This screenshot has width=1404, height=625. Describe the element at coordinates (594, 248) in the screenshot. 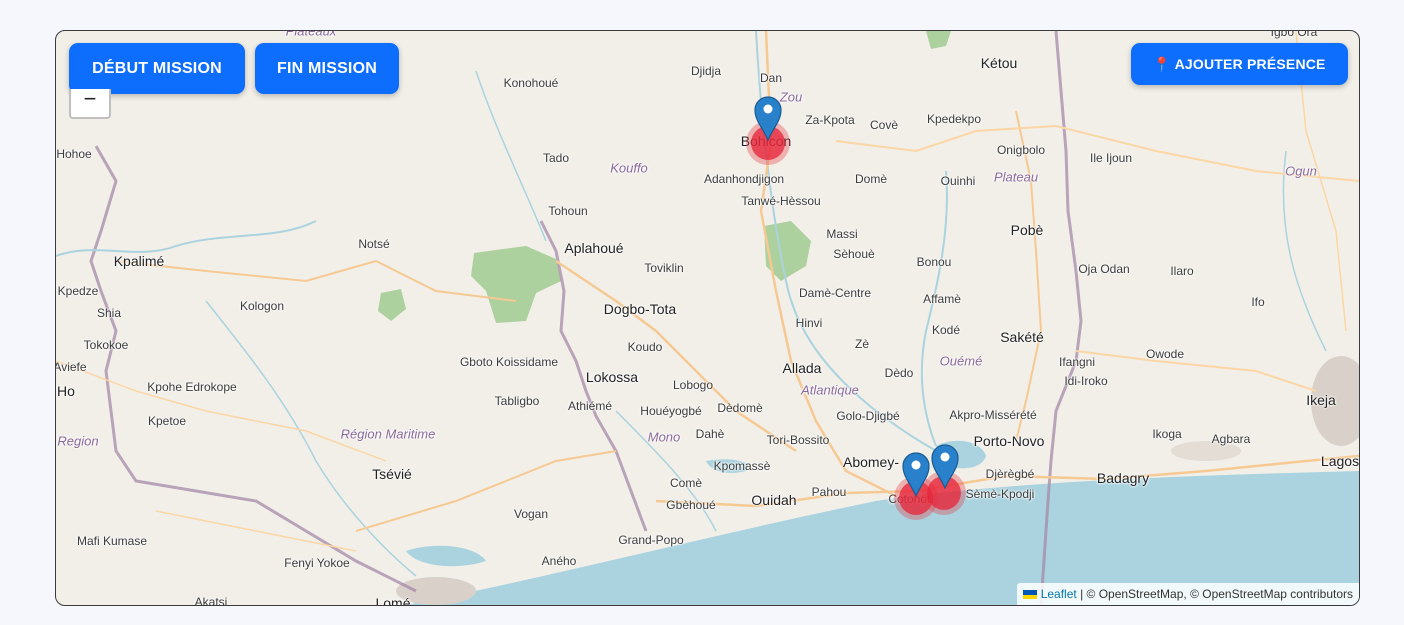

I see `place-label: Aplahoué` at that location.